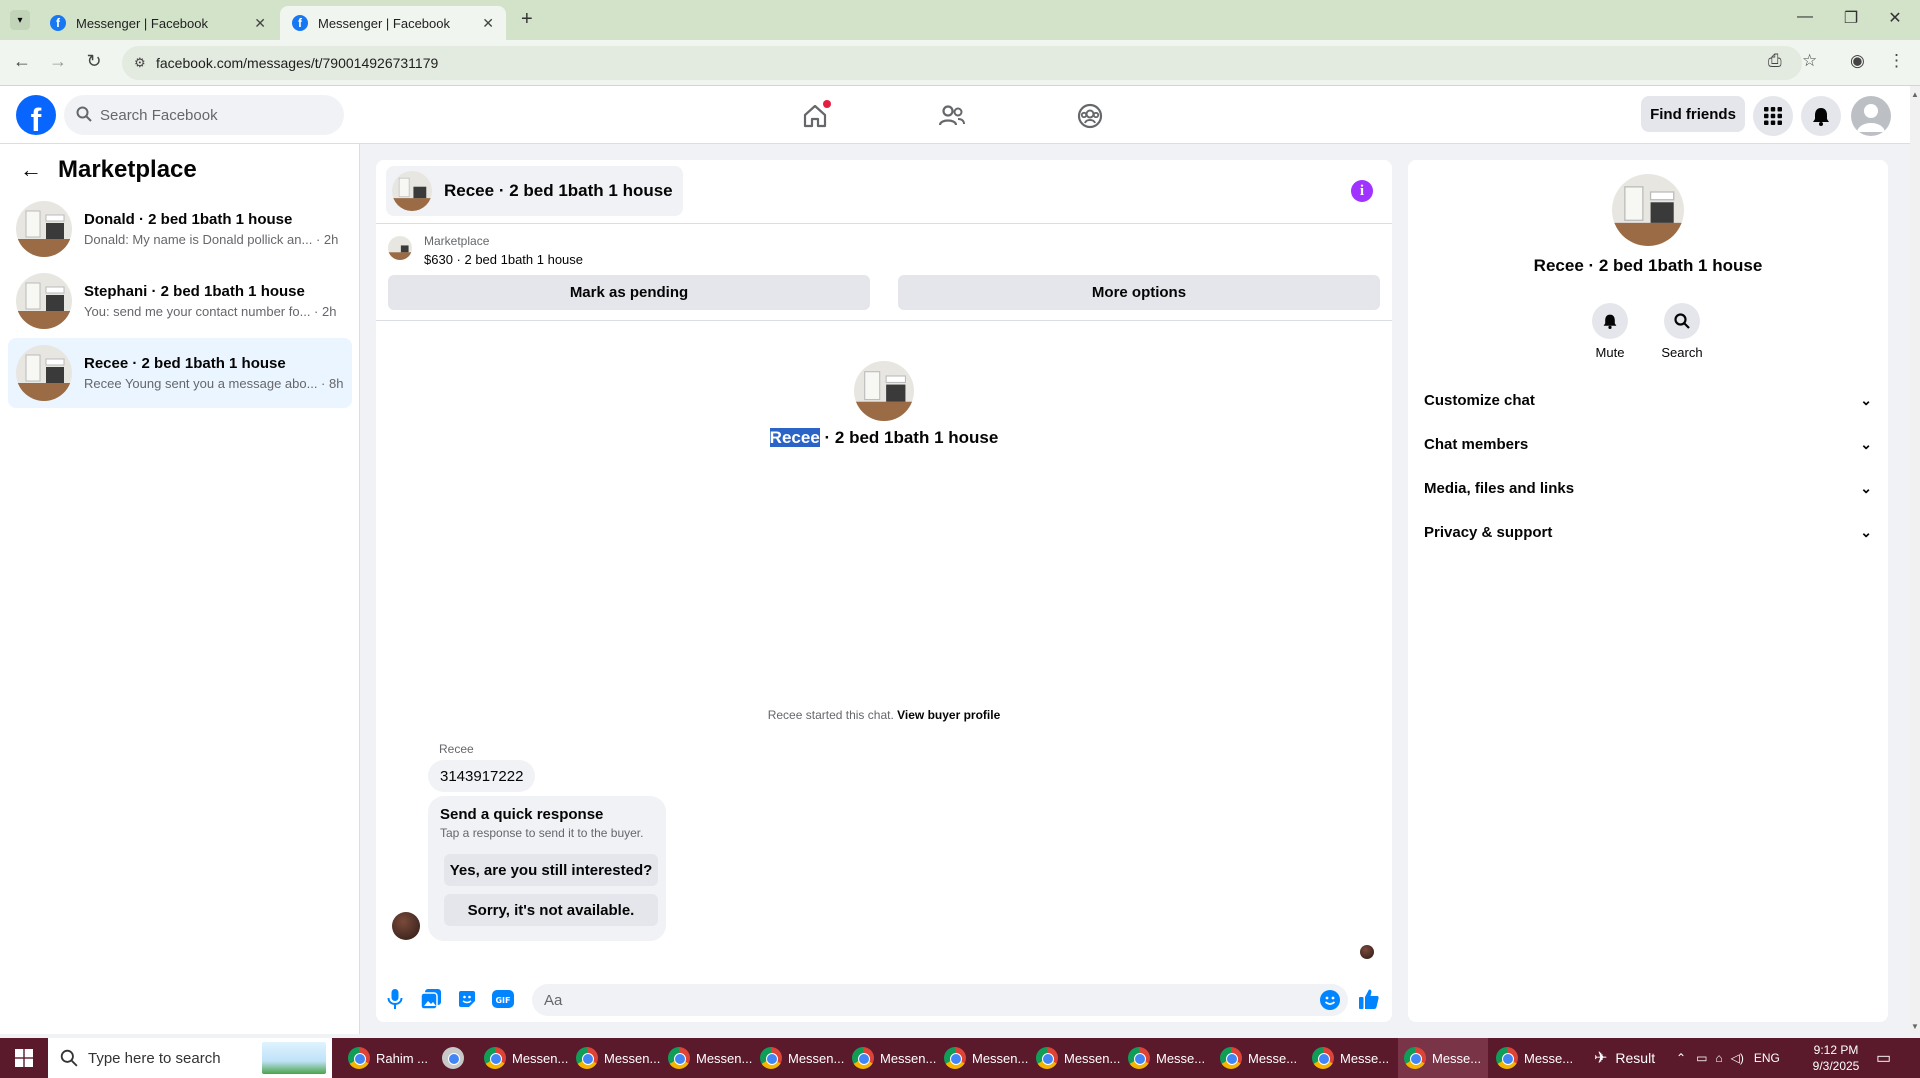 Image resolution: width=1920 pixels, height=1078 pixels. What do you see at coordinates (1915, 560) in the screenshot?
I see `page-scrollbar` at bounding box center [1915, 560].